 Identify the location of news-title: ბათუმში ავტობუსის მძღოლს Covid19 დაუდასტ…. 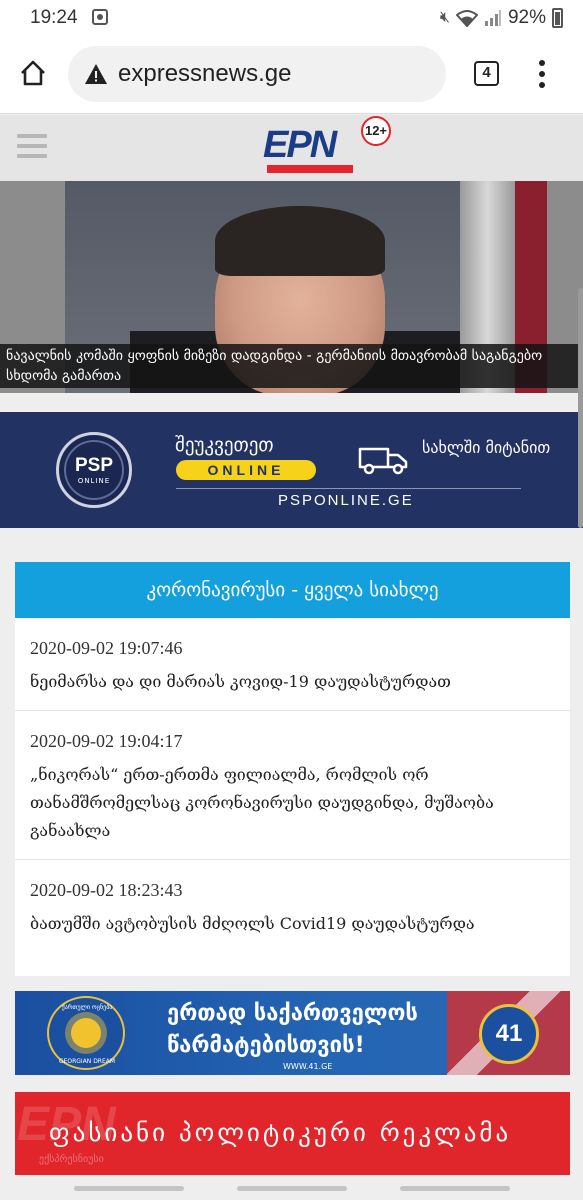
(292, 926).